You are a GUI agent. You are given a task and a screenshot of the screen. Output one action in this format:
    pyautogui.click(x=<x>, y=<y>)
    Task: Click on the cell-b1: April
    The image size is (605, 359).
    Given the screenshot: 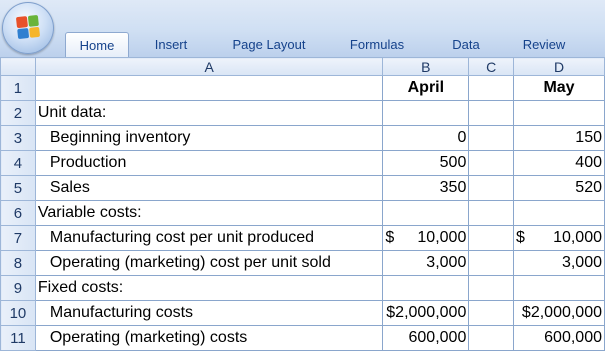 What is the action you would take?
    pyautogui.click(x=426, y=88)
    